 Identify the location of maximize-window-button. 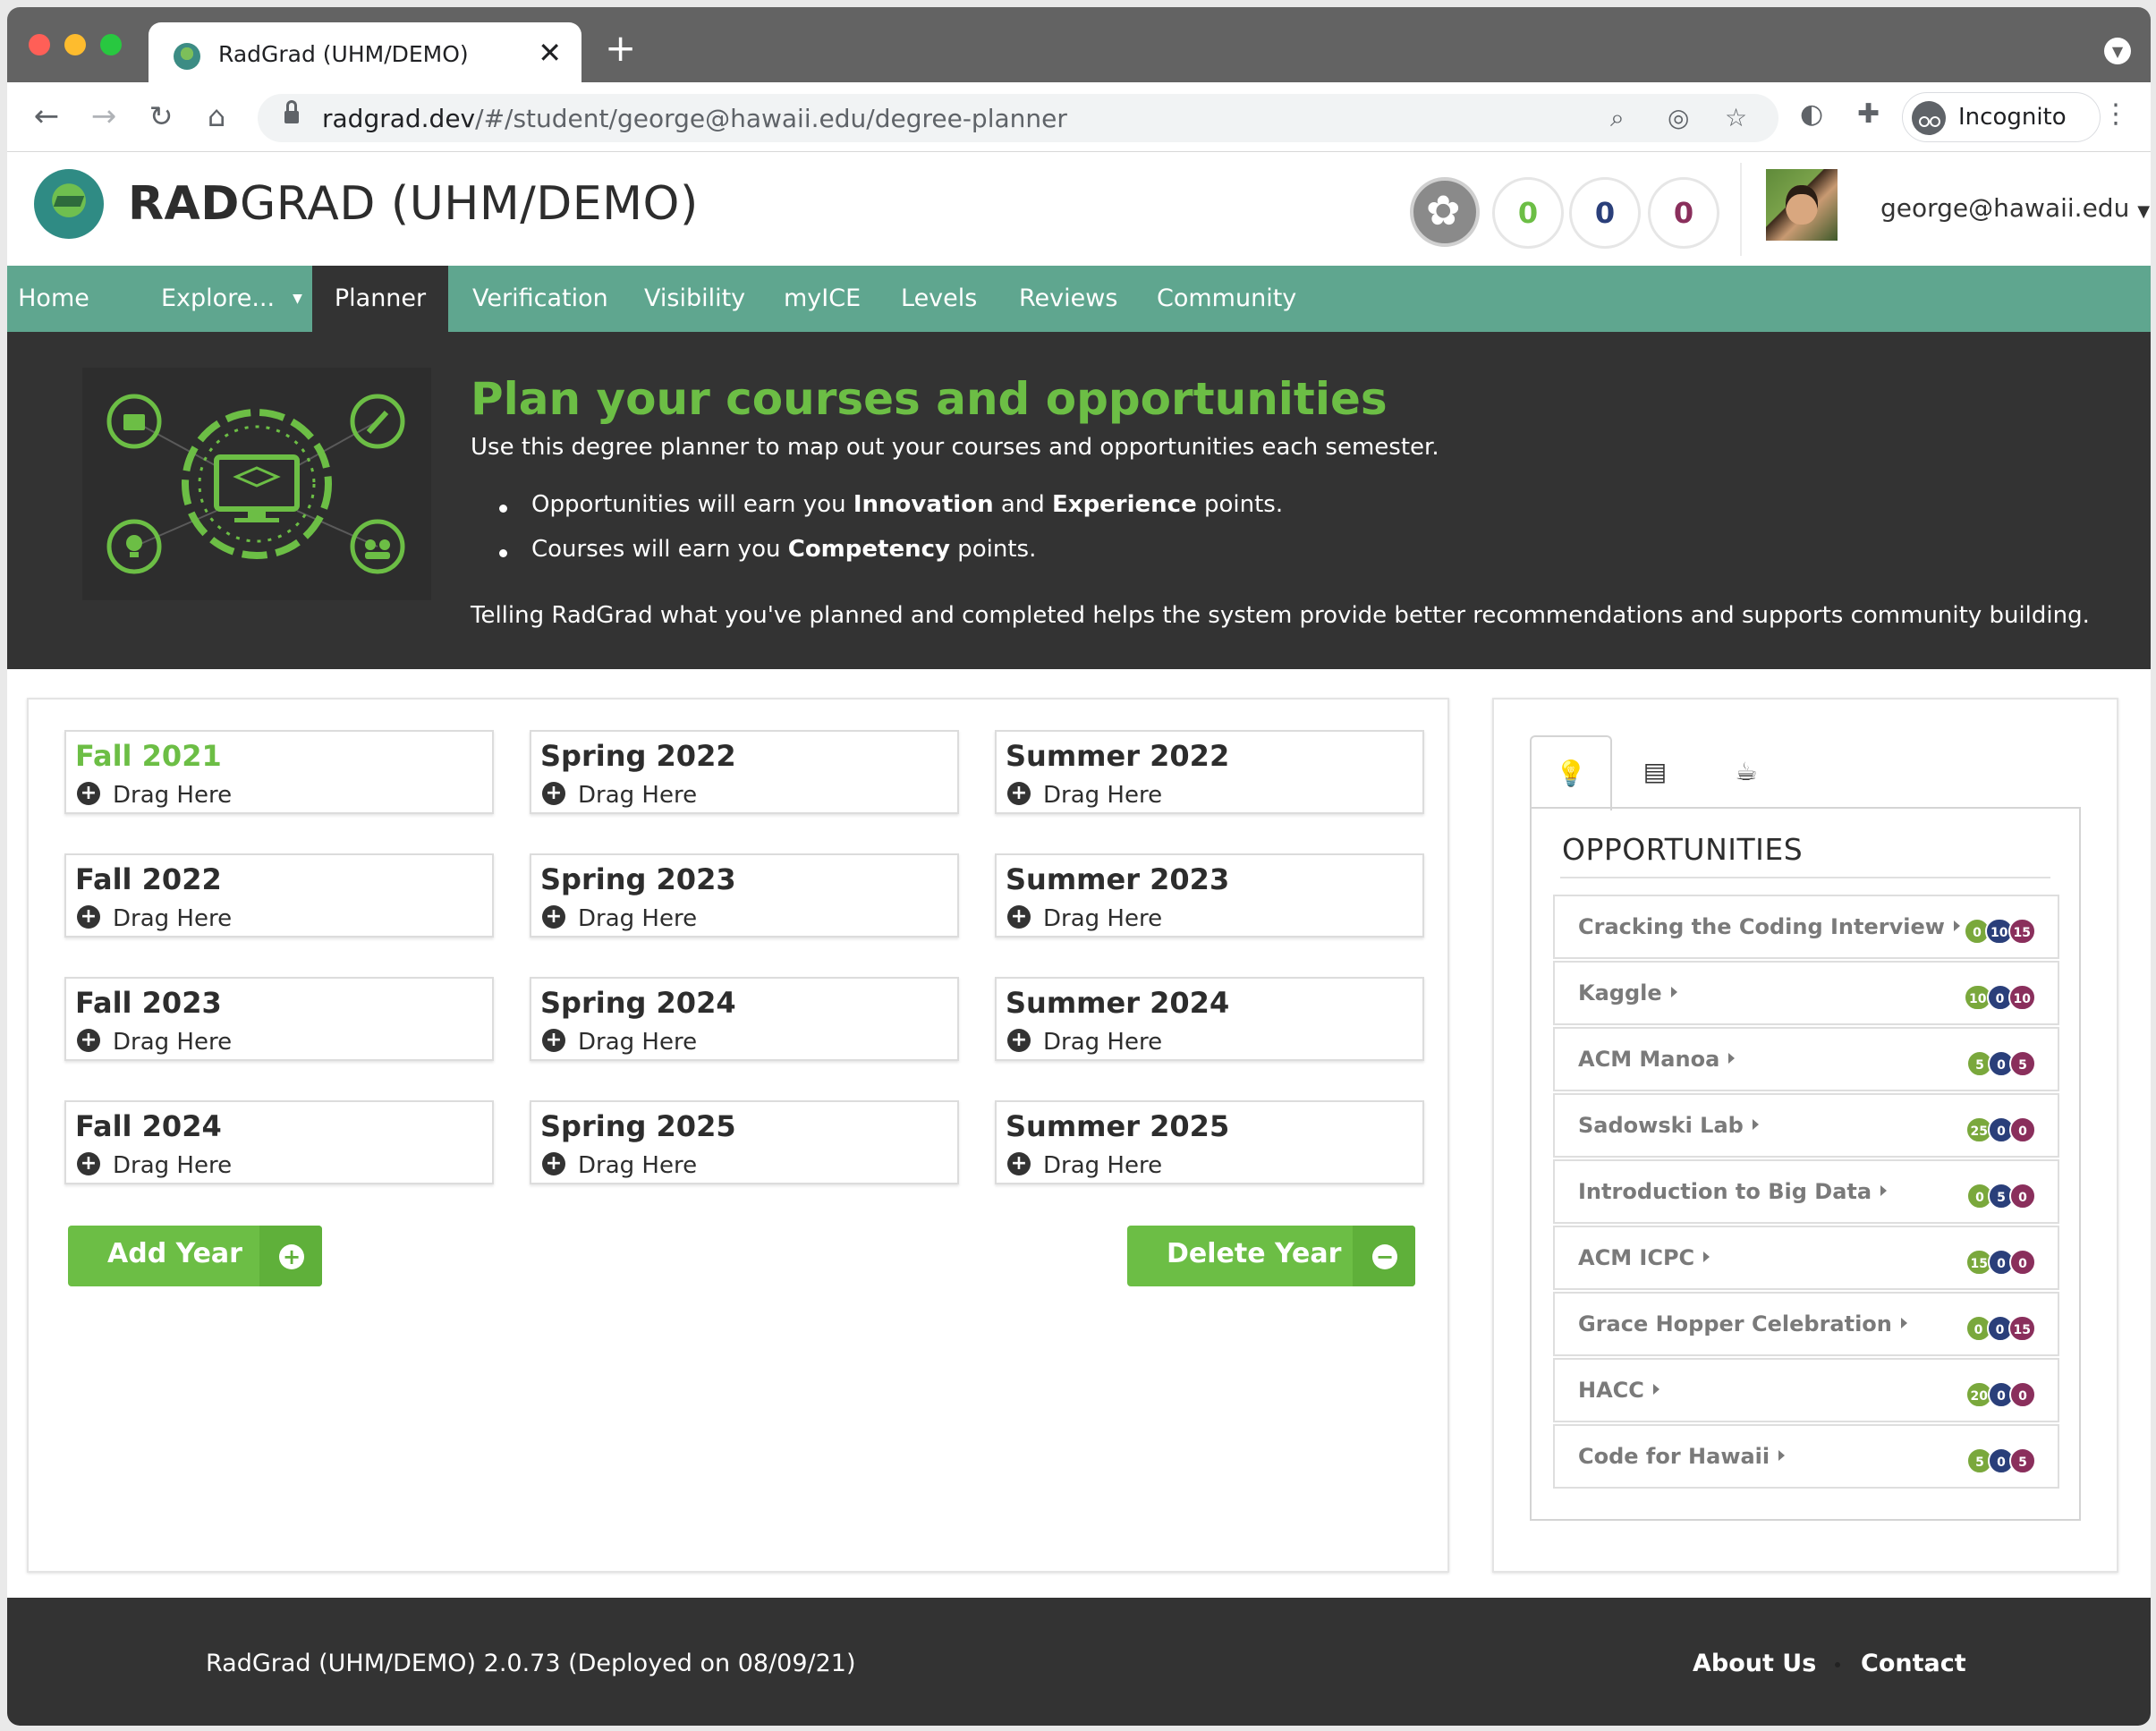
(111, 44).